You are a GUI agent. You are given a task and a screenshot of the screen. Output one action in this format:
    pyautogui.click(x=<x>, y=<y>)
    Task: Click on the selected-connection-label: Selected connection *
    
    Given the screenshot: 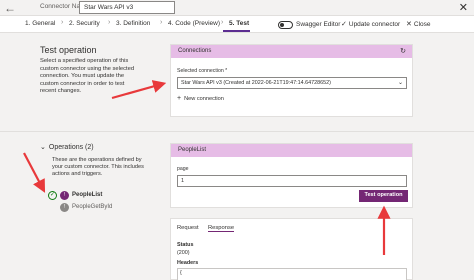 What is the action you would take?
    pyautogui.click(x=202, y=71)
    